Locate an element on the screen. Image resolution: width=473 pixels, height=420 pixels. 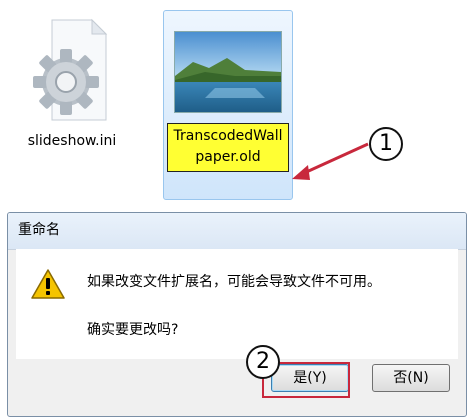
landscape-thumbnail-icon is located at coordinates (228, 72).